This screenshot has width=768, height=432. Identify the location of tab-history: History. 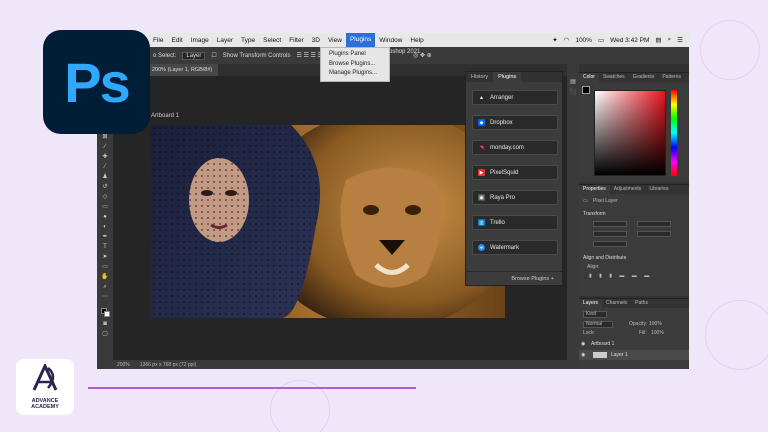
(479, 77).